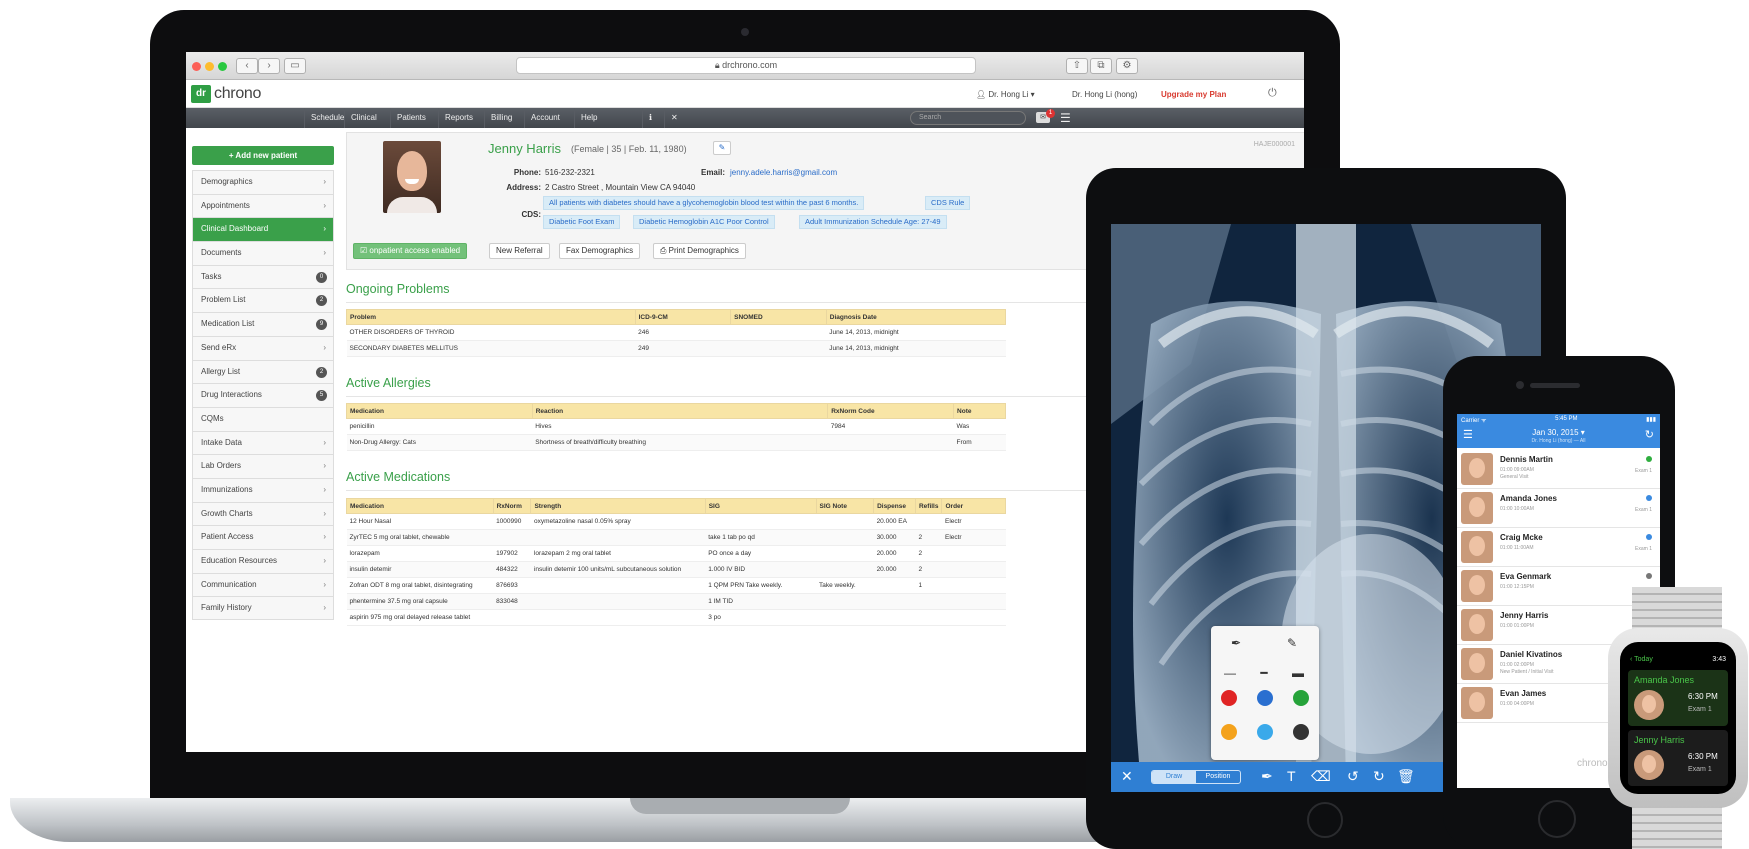  What do you see at coordinates (722, 148) in the screenshot?
I see `edit-pencil-icon: ✎` at bounding box center [722, 148].